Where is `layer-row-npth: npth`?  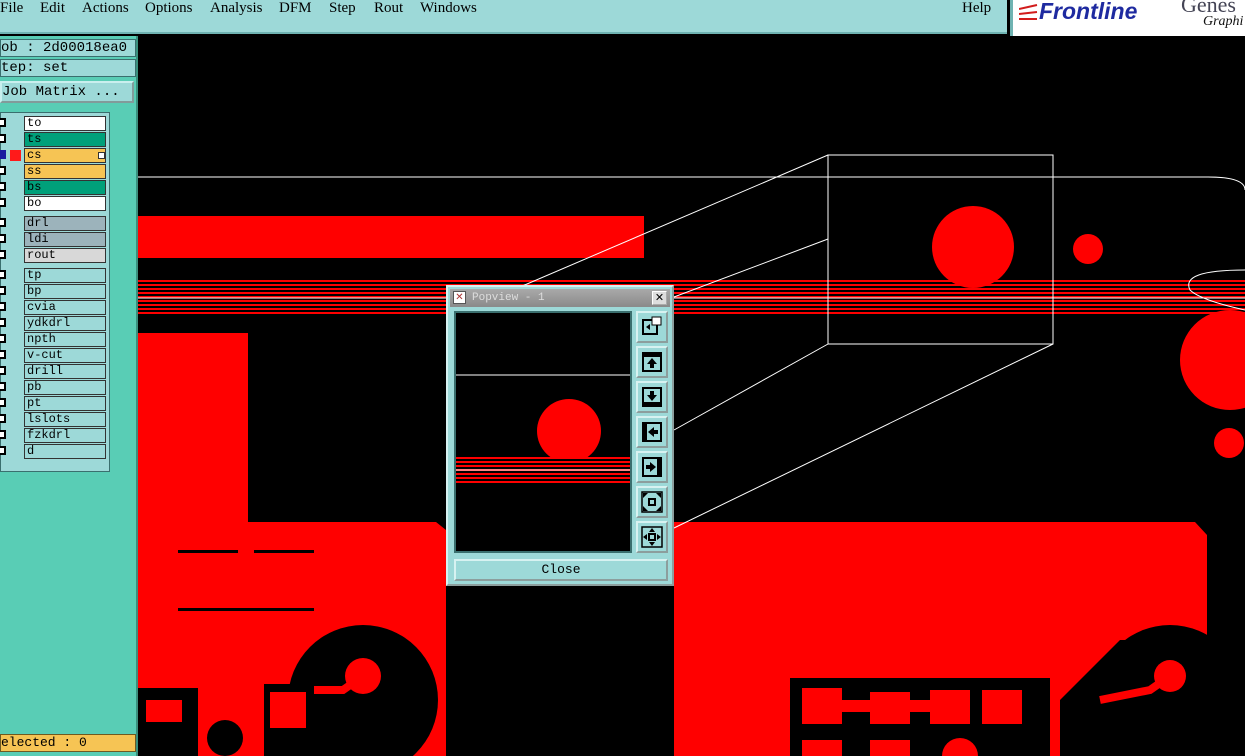 layer-row-npth: npth is located at coordinates (54, 339).